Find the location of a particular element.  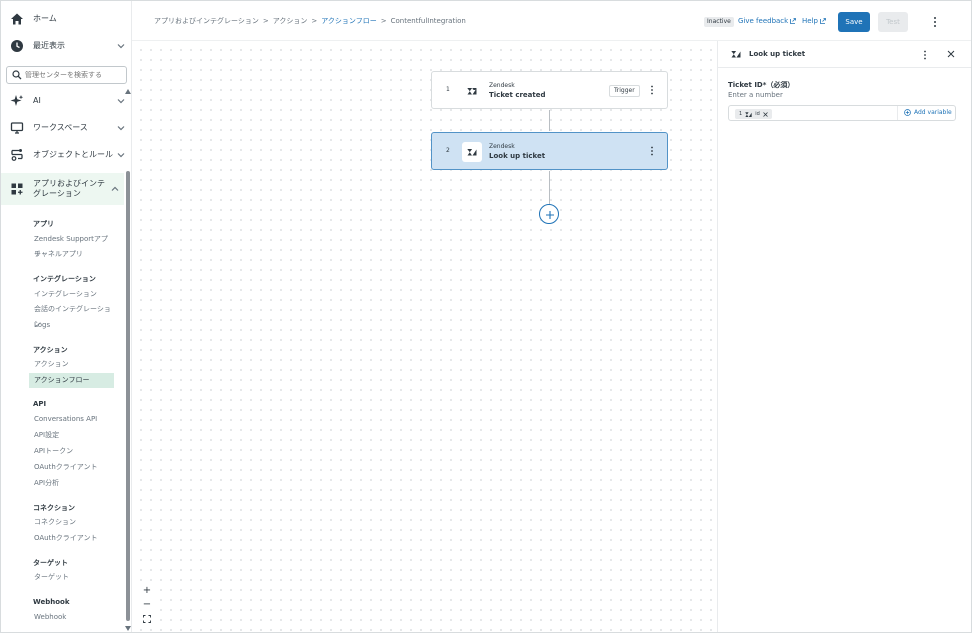

plus-icon is located at coordinates (550, 215).